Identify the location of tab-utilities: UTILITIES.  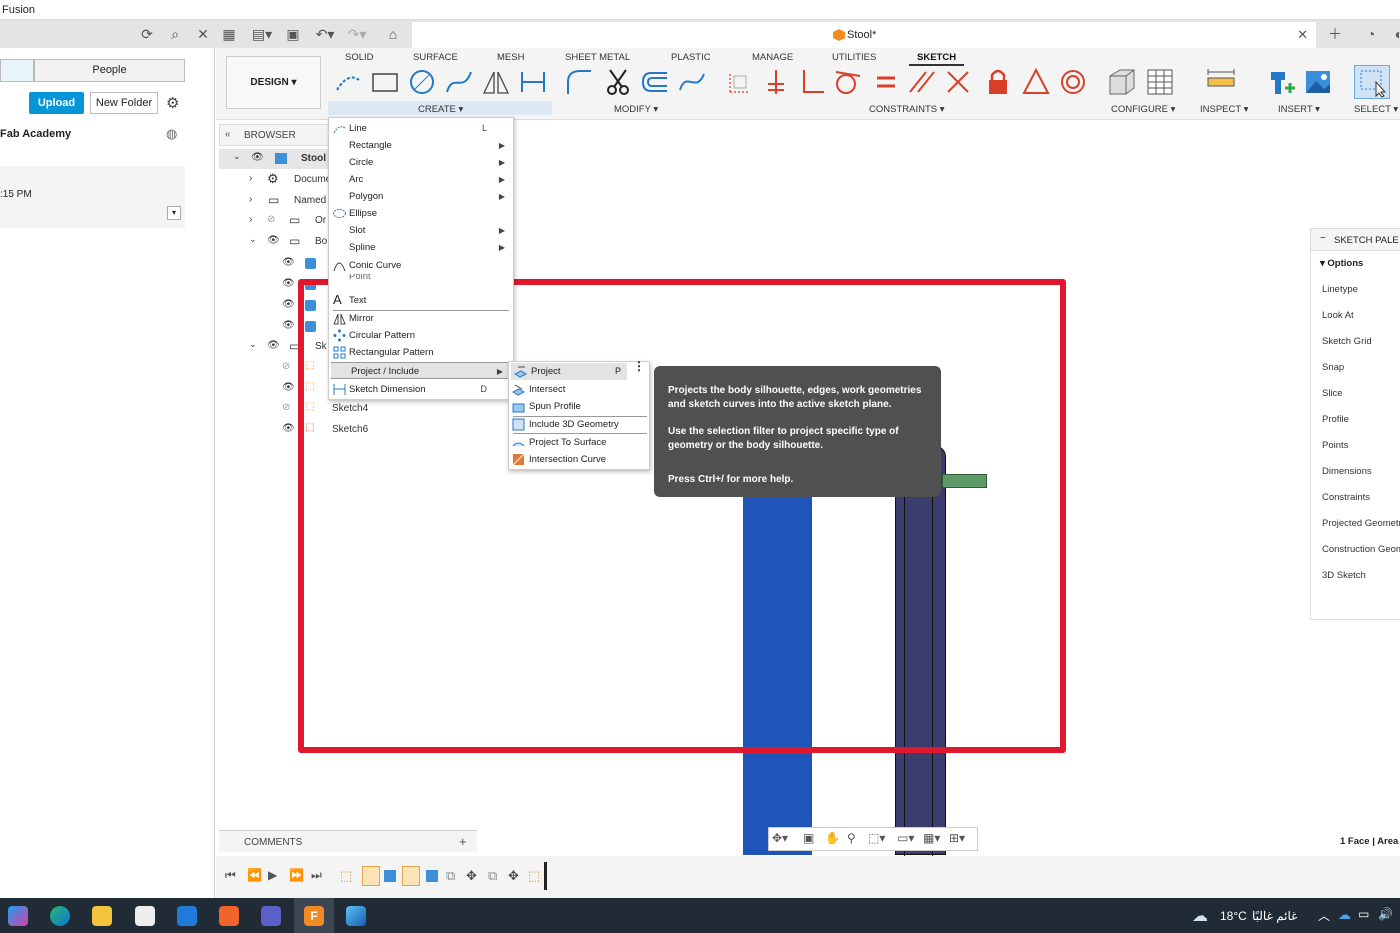
(854, 57).